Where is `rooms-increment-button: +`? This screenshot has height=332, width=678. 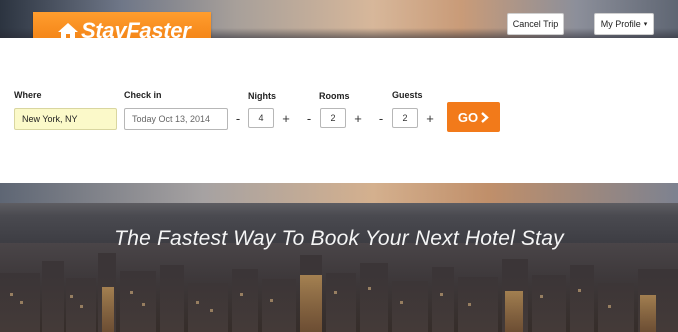
rooms-increment-button: + is located at coordinates (358, 118).